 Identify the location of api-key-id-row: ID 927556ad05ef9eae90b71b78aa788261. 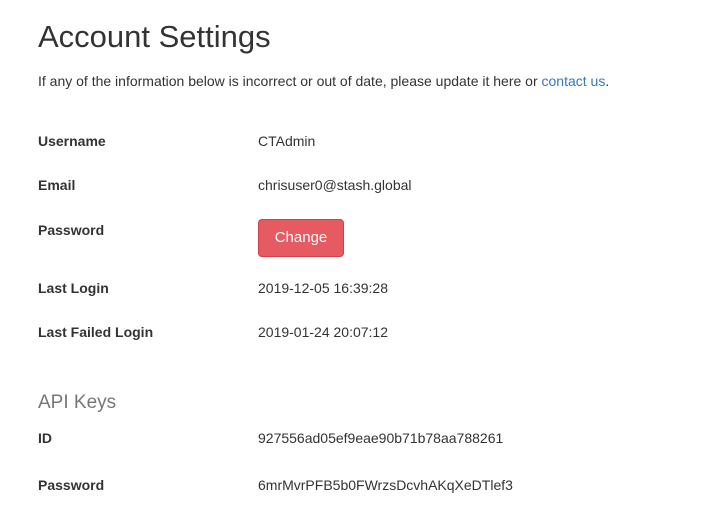
(368, 438).